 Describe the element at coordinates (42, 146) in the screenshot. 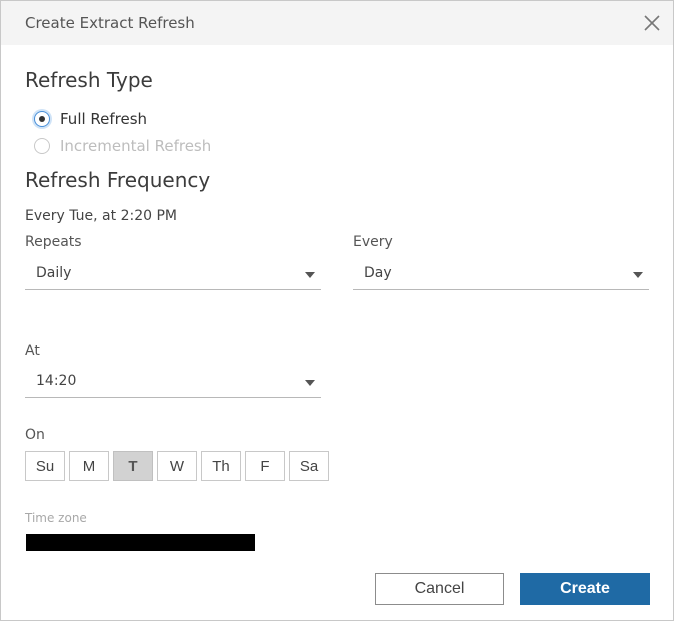

I see `radio-unchecked-icon` at that location.